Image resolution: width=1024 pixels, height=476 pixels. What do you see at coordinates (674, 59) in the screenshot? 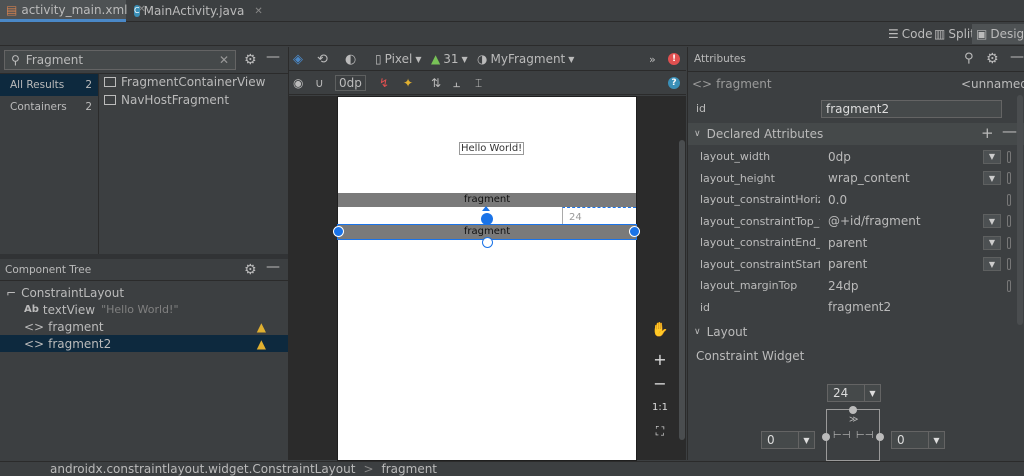
I see `error-icon: !` at bounding box center [674, 59].